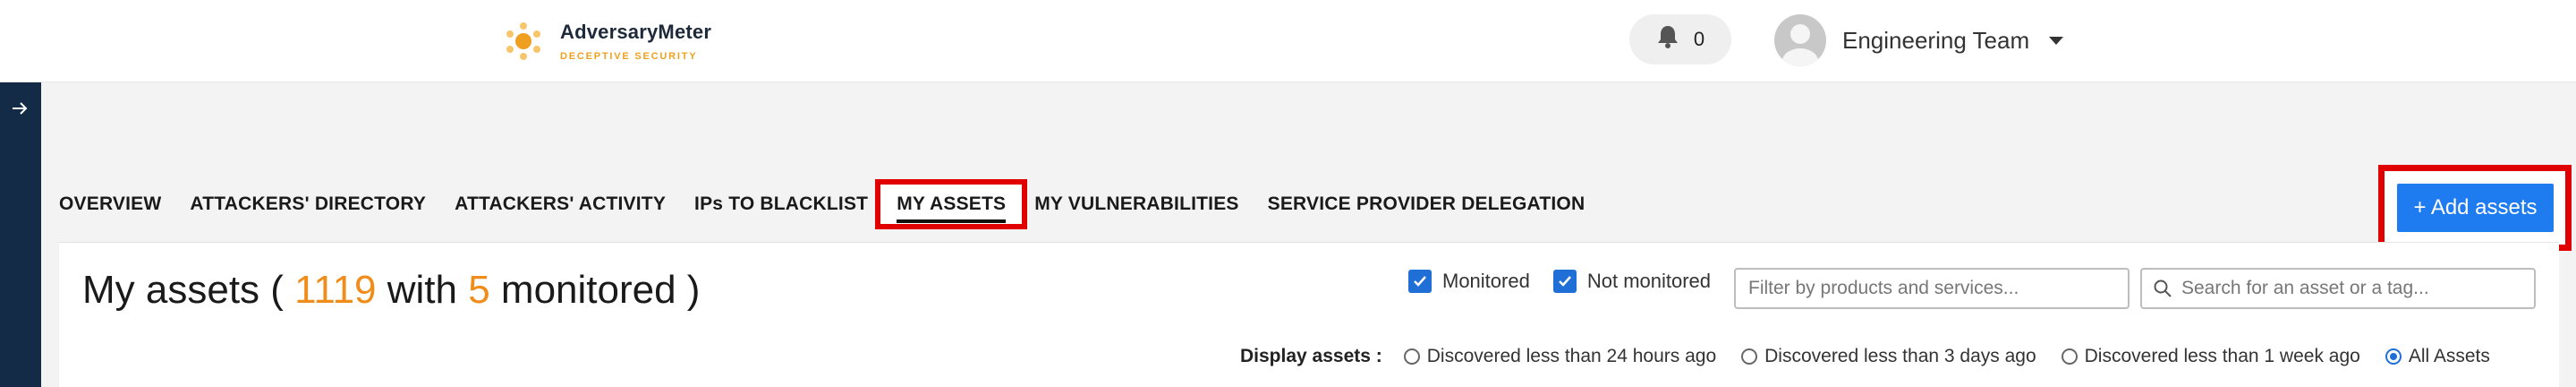 The width and height of the screenshot is (2576, 387). I want to click on tab-attackers-directory: ATTACKERS' DIRECTORY, so click(308, 204).